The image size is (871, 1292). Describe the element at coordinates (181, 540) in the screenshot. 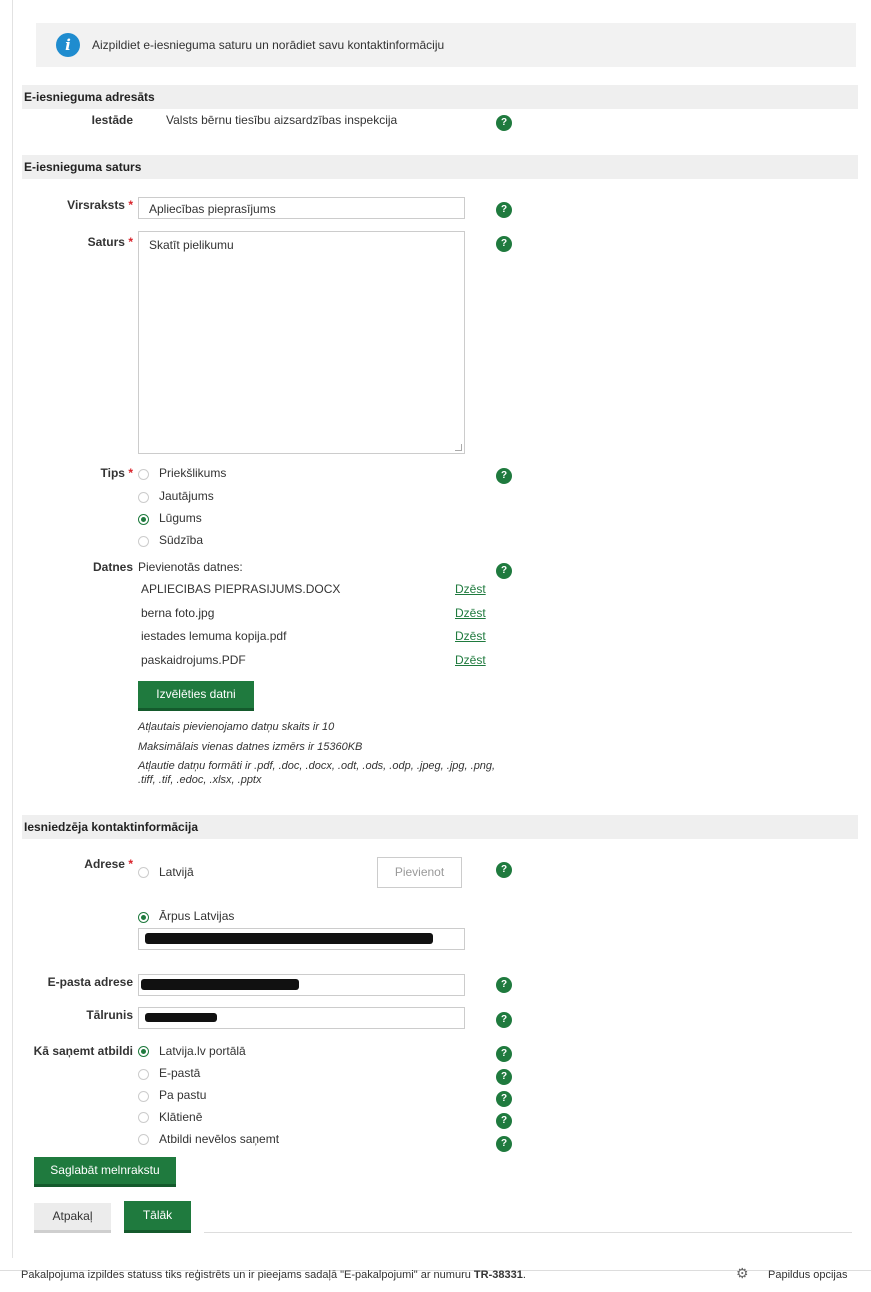

I see `type-option-label: Sūdzība` at that location.